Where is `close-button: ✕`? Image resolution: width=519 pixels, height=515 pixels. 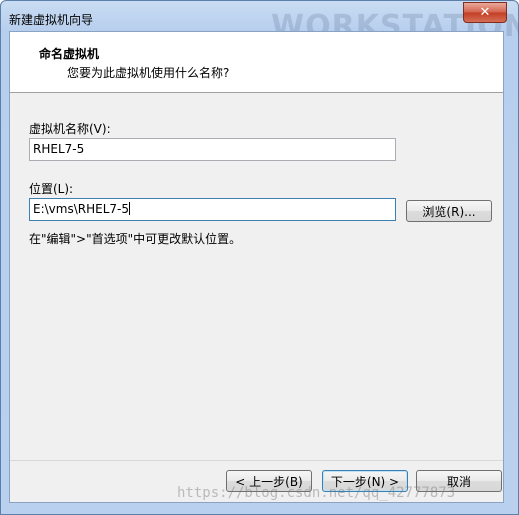
close-button: ✕ is located at coordinates (485, 12).